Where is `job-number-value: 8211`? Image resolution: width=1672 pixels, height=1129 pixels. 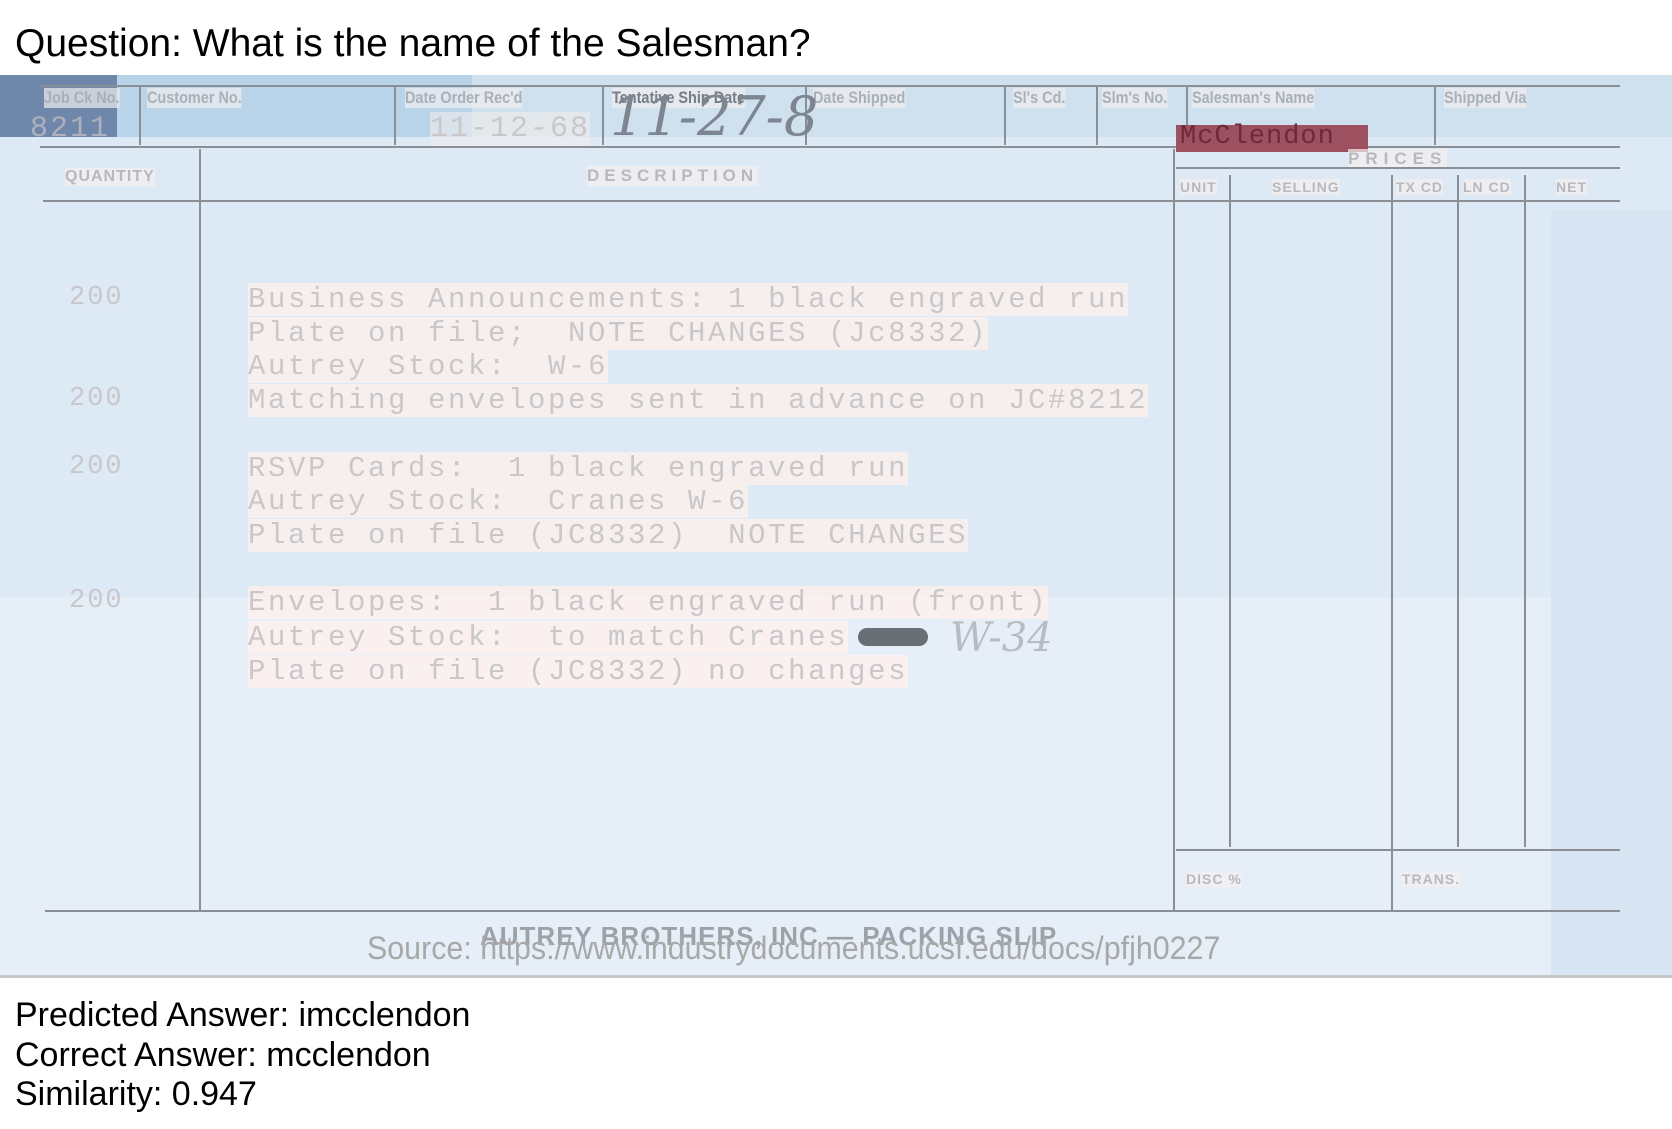
job-number-value: 8211 is located at coordinates (70, 129).